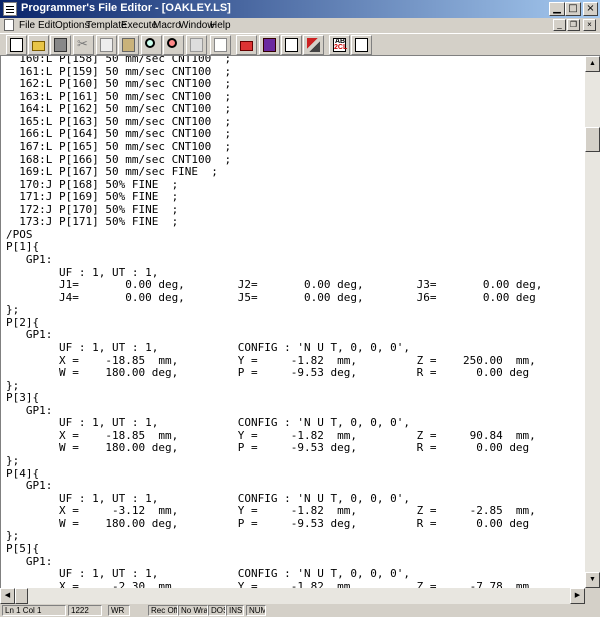 This screenshot has width=600, height=617. What do you see at coordinates (92, 222) in the screenshot?
I see `code-line: 173:J P[171] 50% FINE ;` at bounding box center [92, 222].